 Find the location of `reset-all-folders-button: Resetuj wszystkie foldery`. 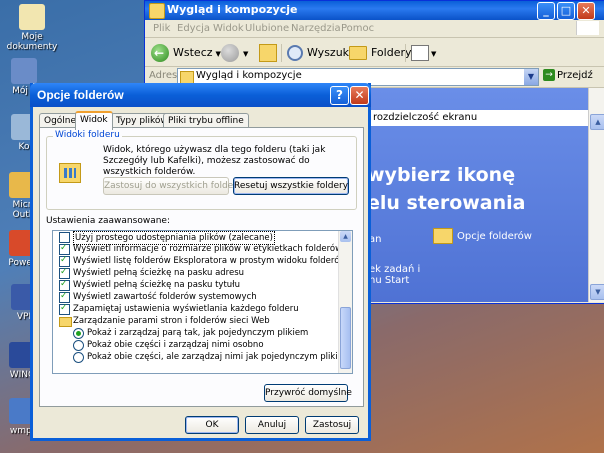

reset-all-folders-button: Resetuj wszystkie foldery is located at coordinates (291, 186).